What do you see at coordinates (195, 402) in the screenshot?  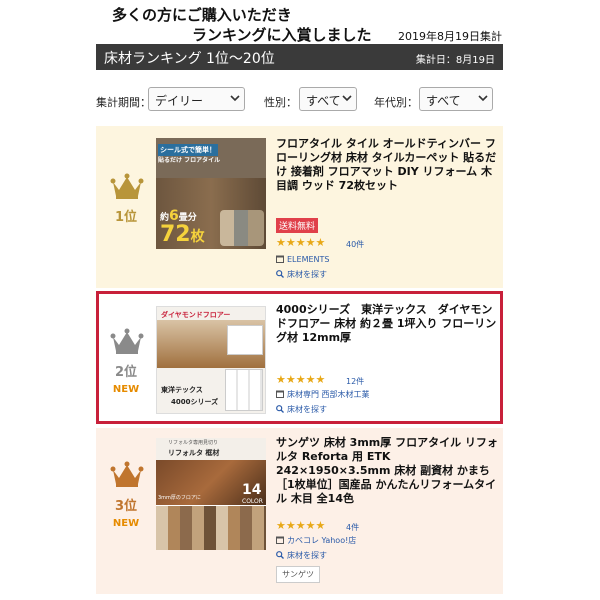 I see `image-series: 4000シリーズ` at bounding box center [195, 402].